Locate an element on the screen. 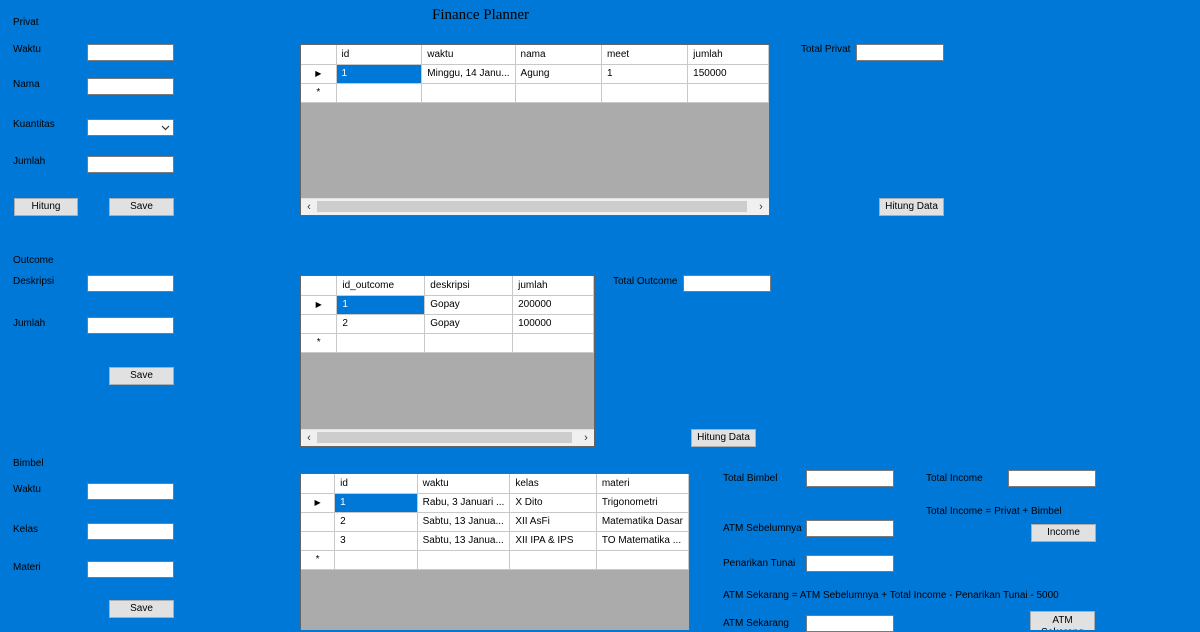 The image size is (1200, 632). atm-sebelumnya-label: ATM Sebelumnya is located at coordinates (762, 528).